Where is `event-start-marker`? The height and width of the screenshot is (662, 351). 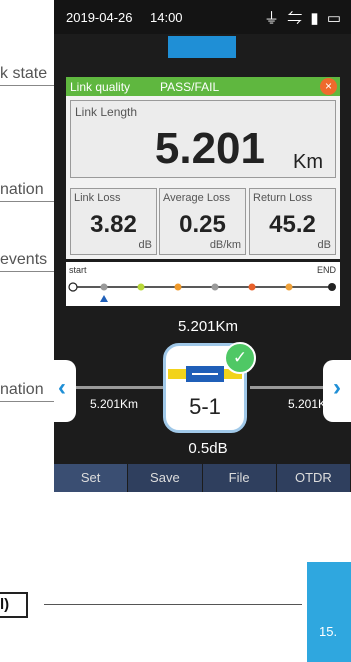
event-start-marker is located at coordinates (73, 287).